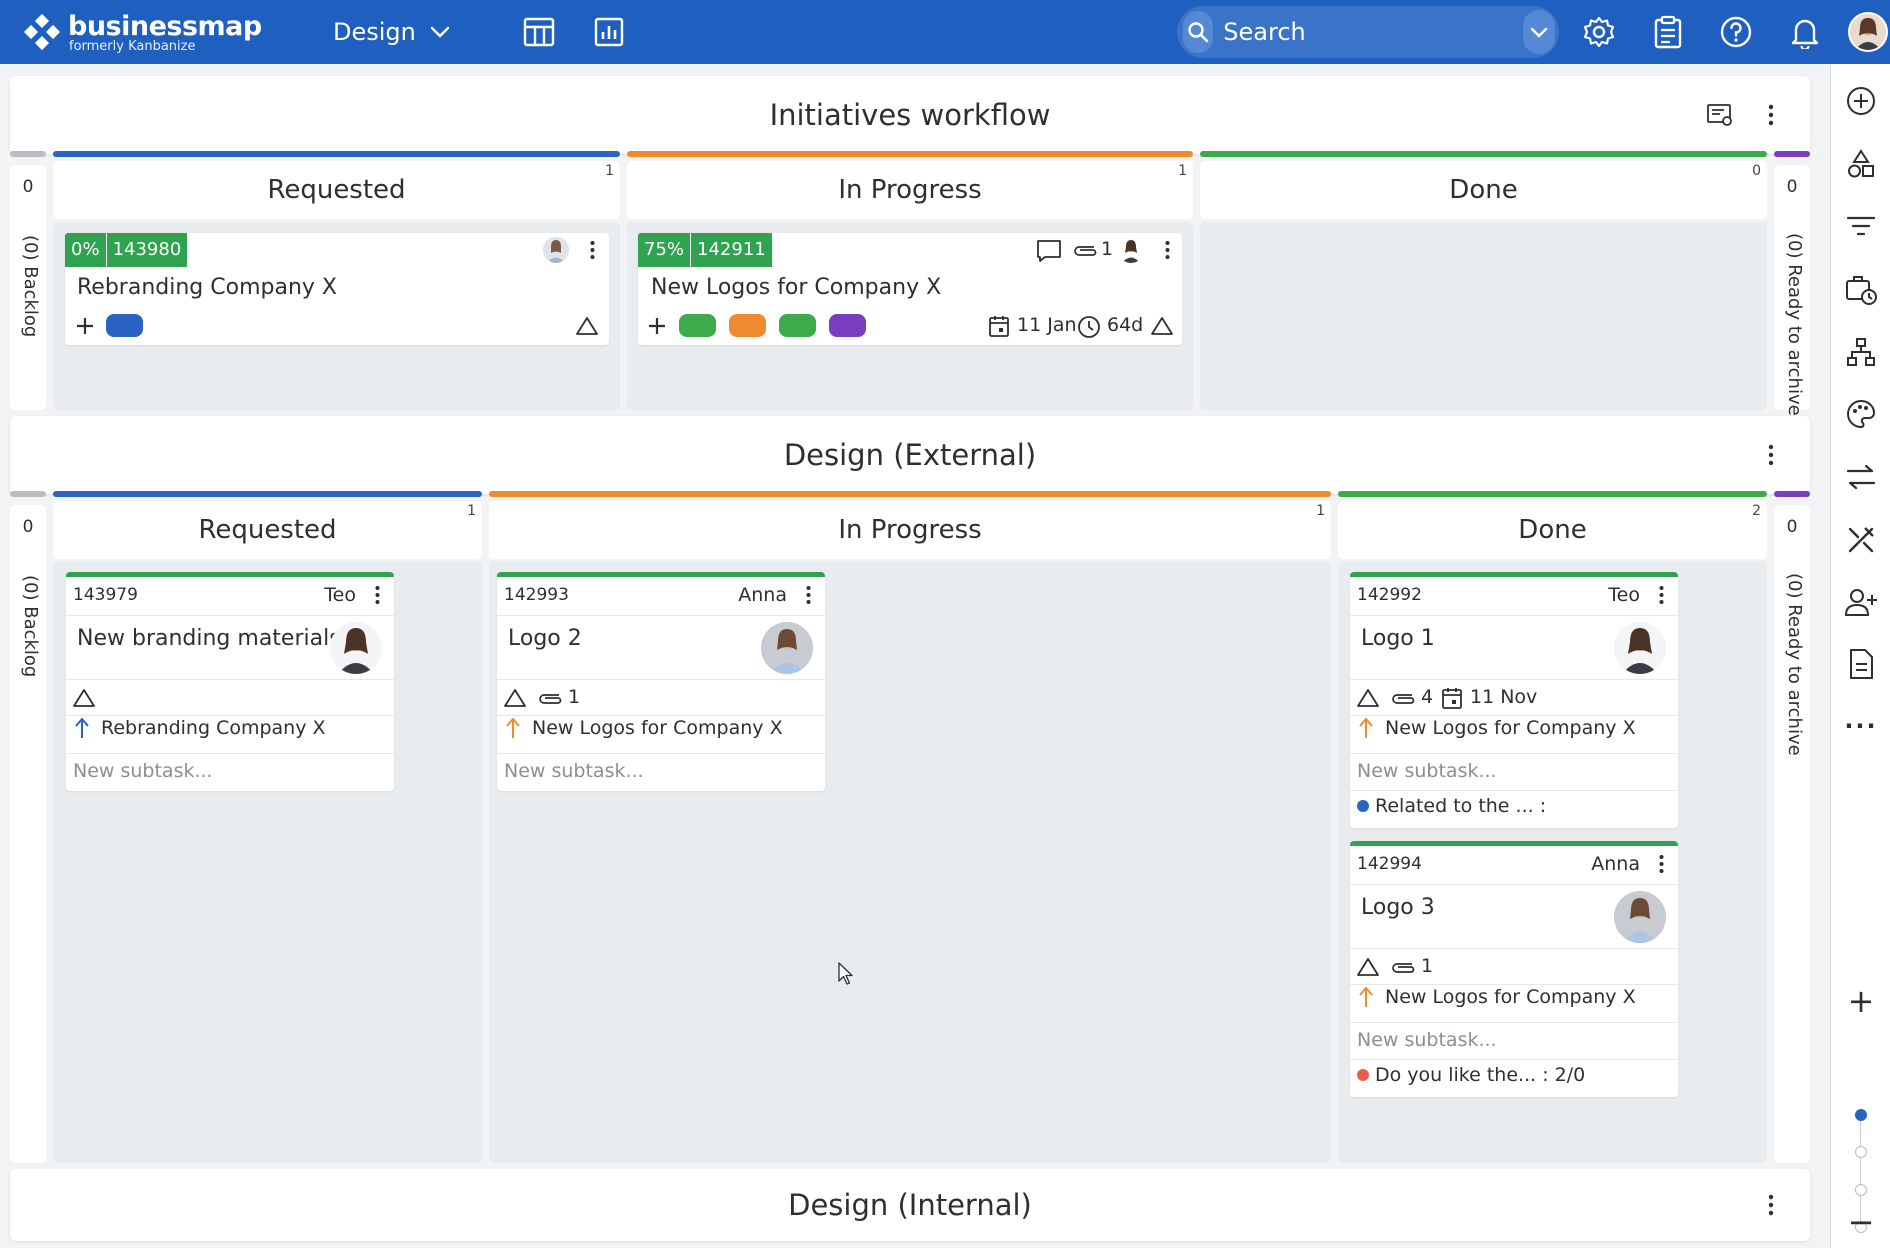 This screenshot has height=1248, width=1890. What do you see at coordinates (1861, 352) in the screenshot?
I see `hierarchy-button` at bounding box center [1861, 352].